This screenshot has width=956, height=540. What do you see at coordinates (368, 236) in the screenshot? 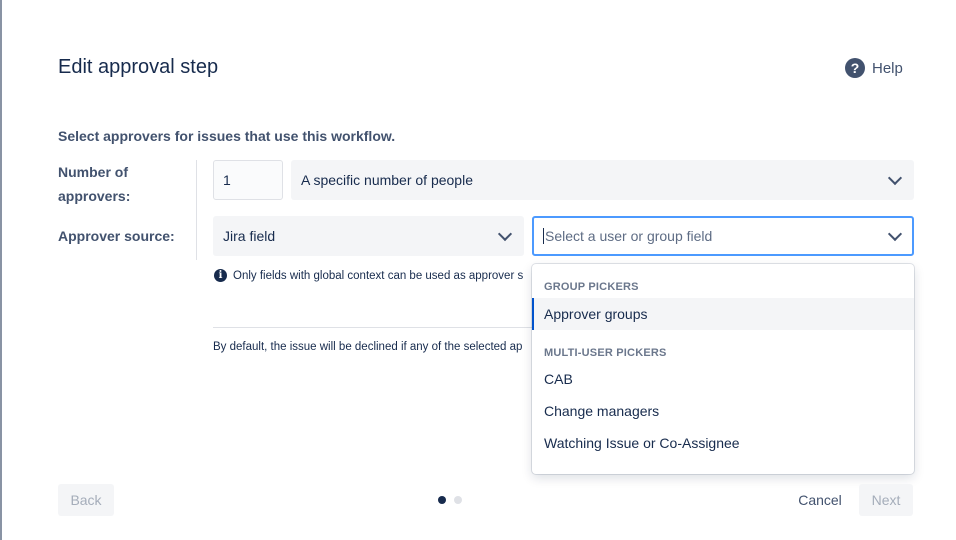
I see `approver-source-select: Jira field` at bounding box center [368, 236].